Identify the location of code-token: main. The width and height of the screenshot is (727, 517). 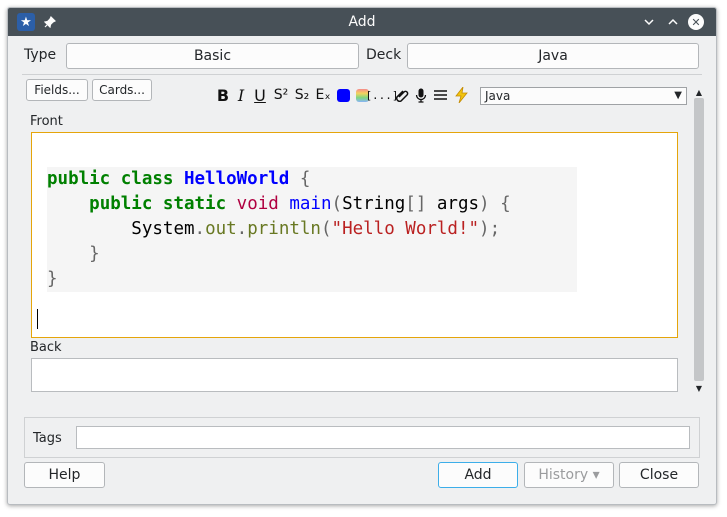
(310, 204).